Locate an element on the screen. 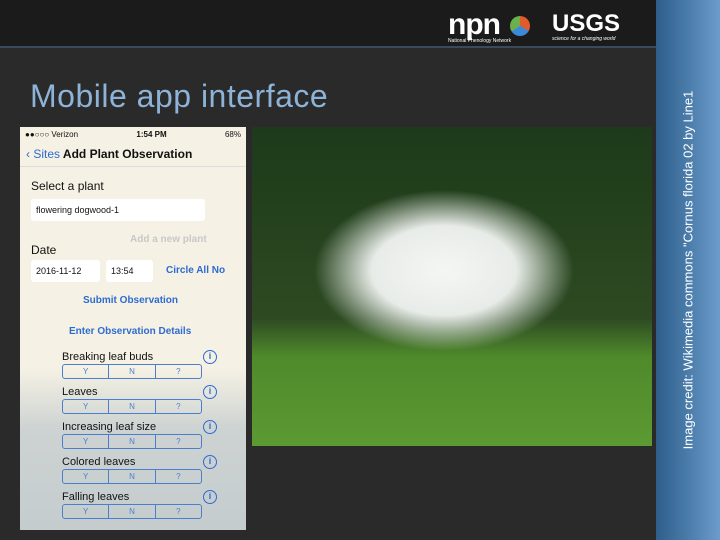 The image size is (720, 540). phenophase-row: Colored leaves Y N? is located at coordinates (132, 470).